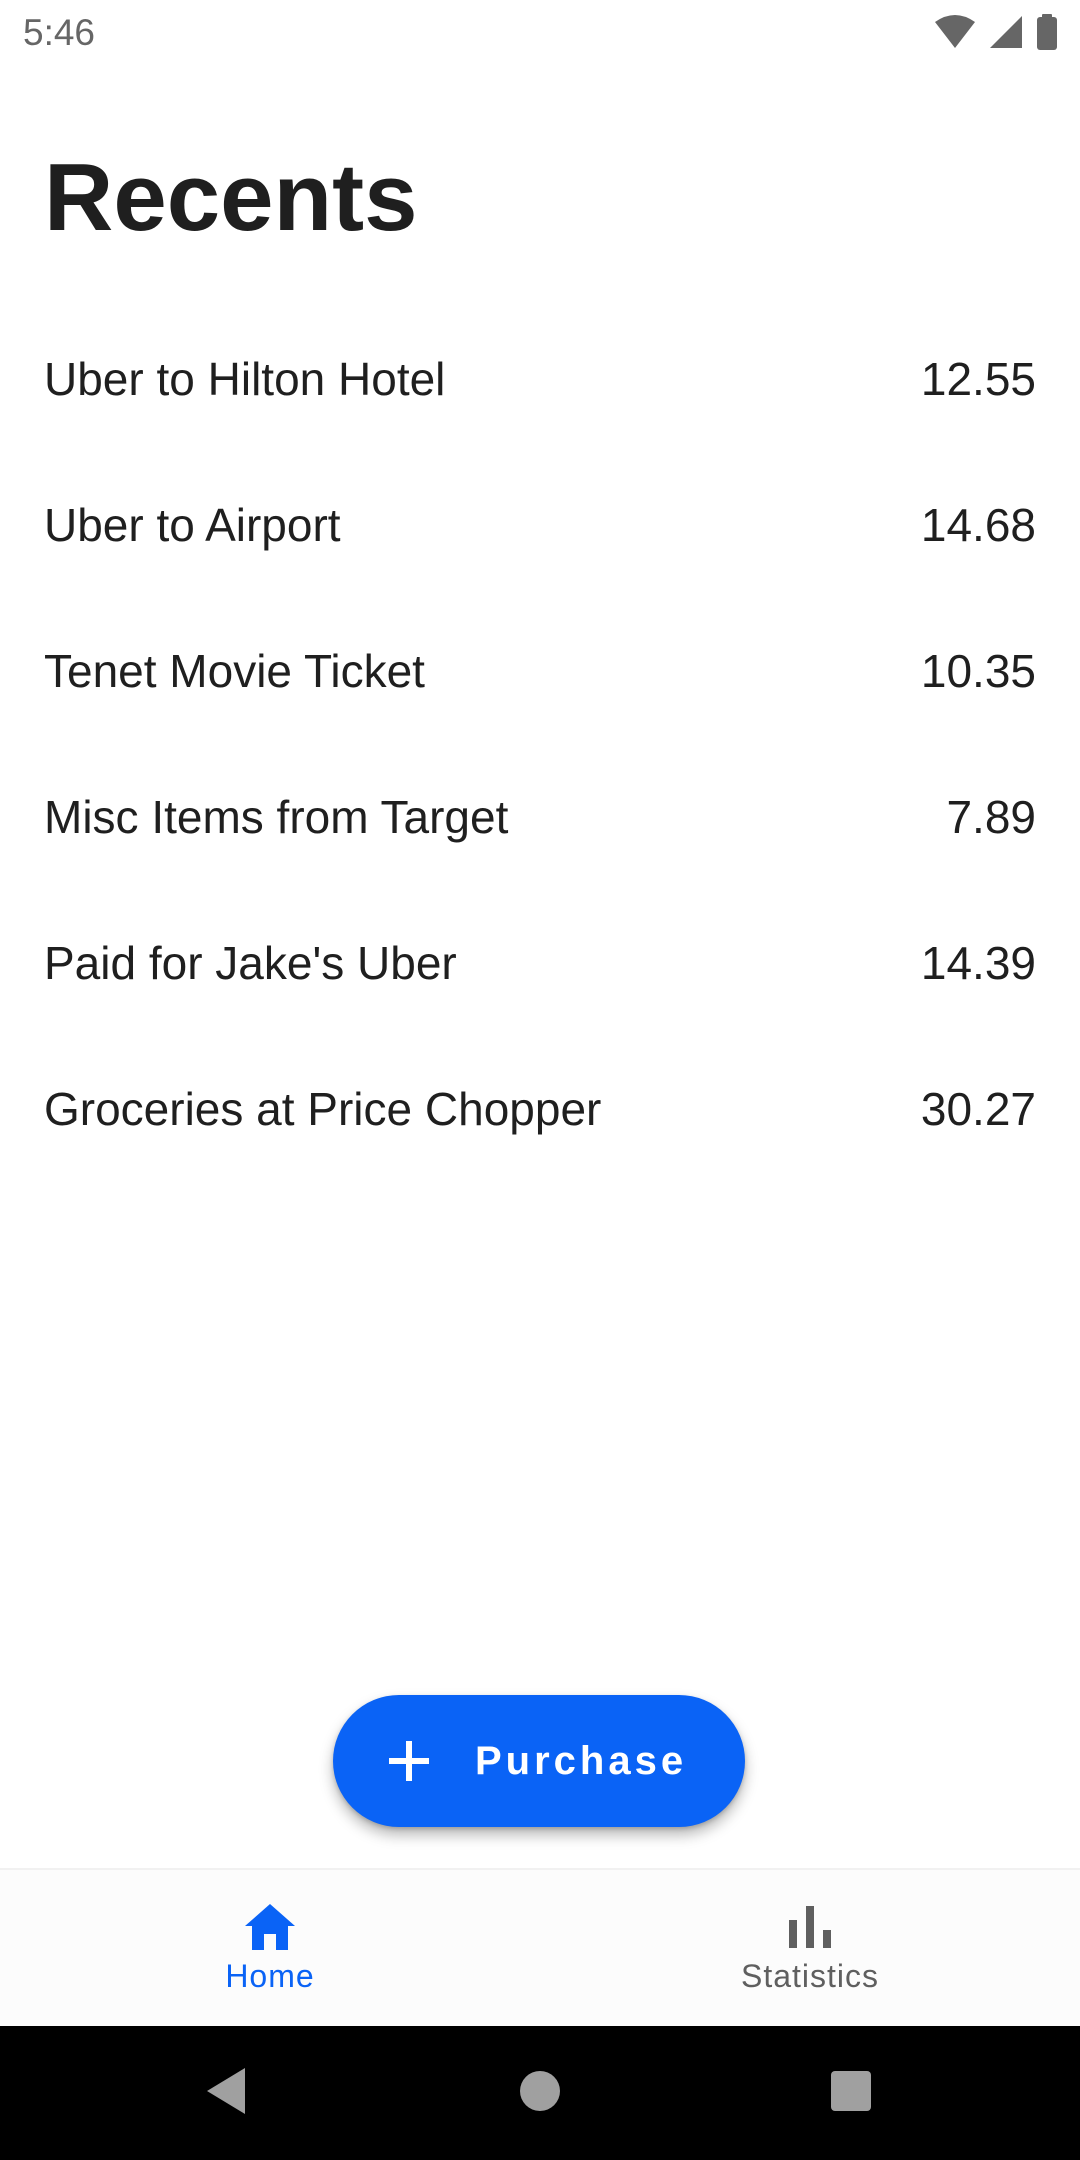  Describe the element at coordinates (270, 1975) in the screenshot. I see `nav-label-home: Home` at that location.